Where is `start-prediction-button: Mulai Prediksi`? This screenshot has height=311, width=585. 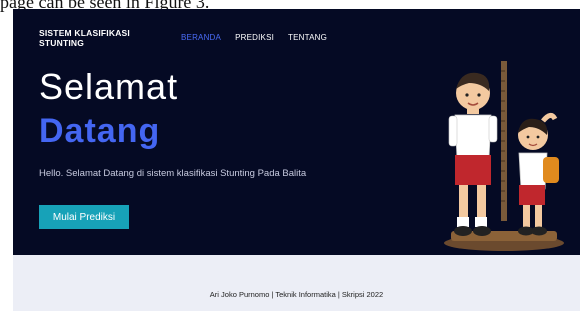 start-prediction-button: Mulai Prediksi is located at coordinates (84, 217).